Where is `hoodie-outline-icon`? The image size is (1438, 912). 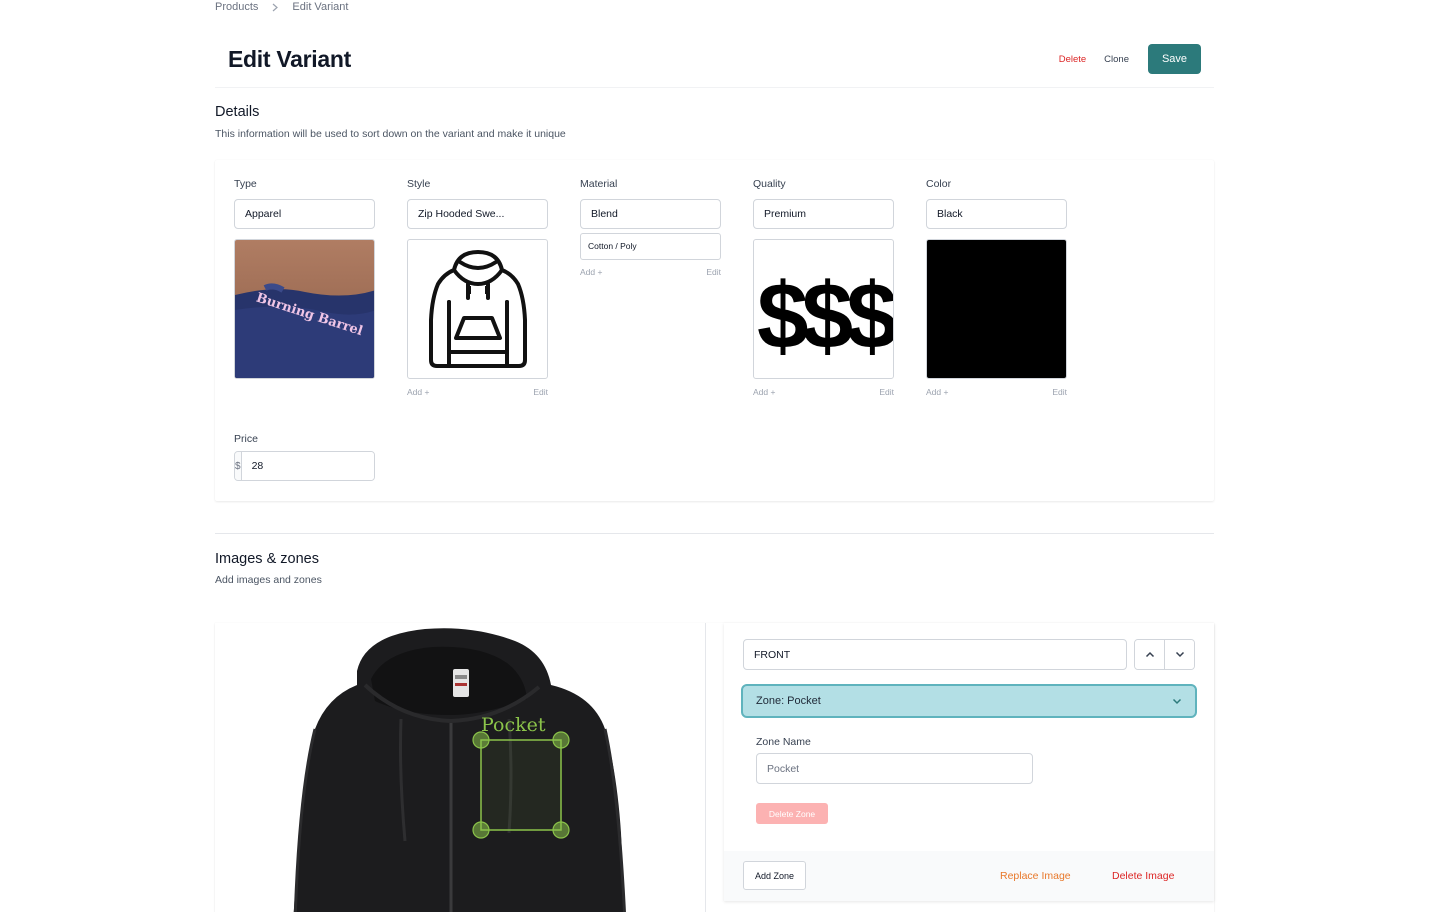
hoodie-outline-icon is located at coordinates (478, 309).